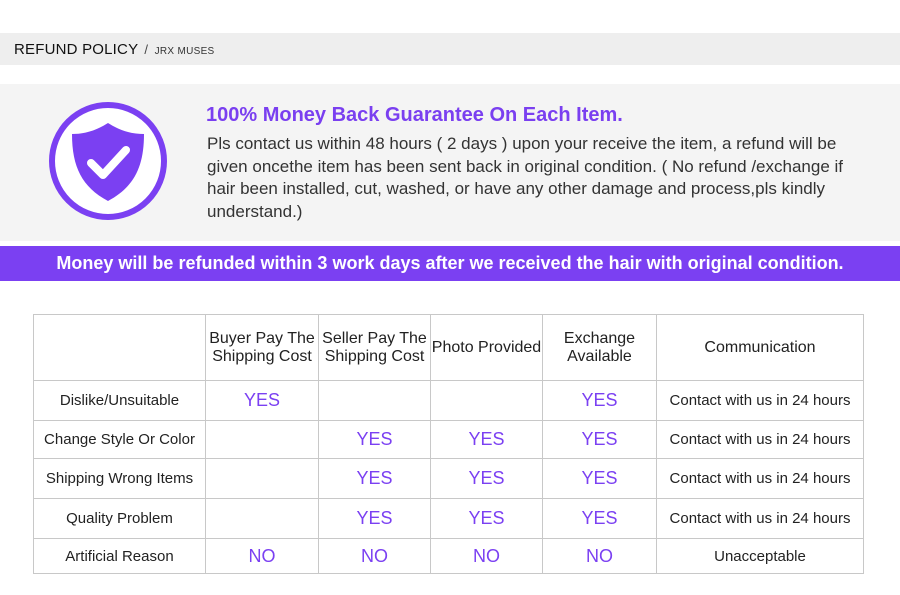 The image size is (900, 595). Describe the element at coordinates (119, 400) in the screenshot. I see `row-label: Dislike/Unsuitable` at that location.